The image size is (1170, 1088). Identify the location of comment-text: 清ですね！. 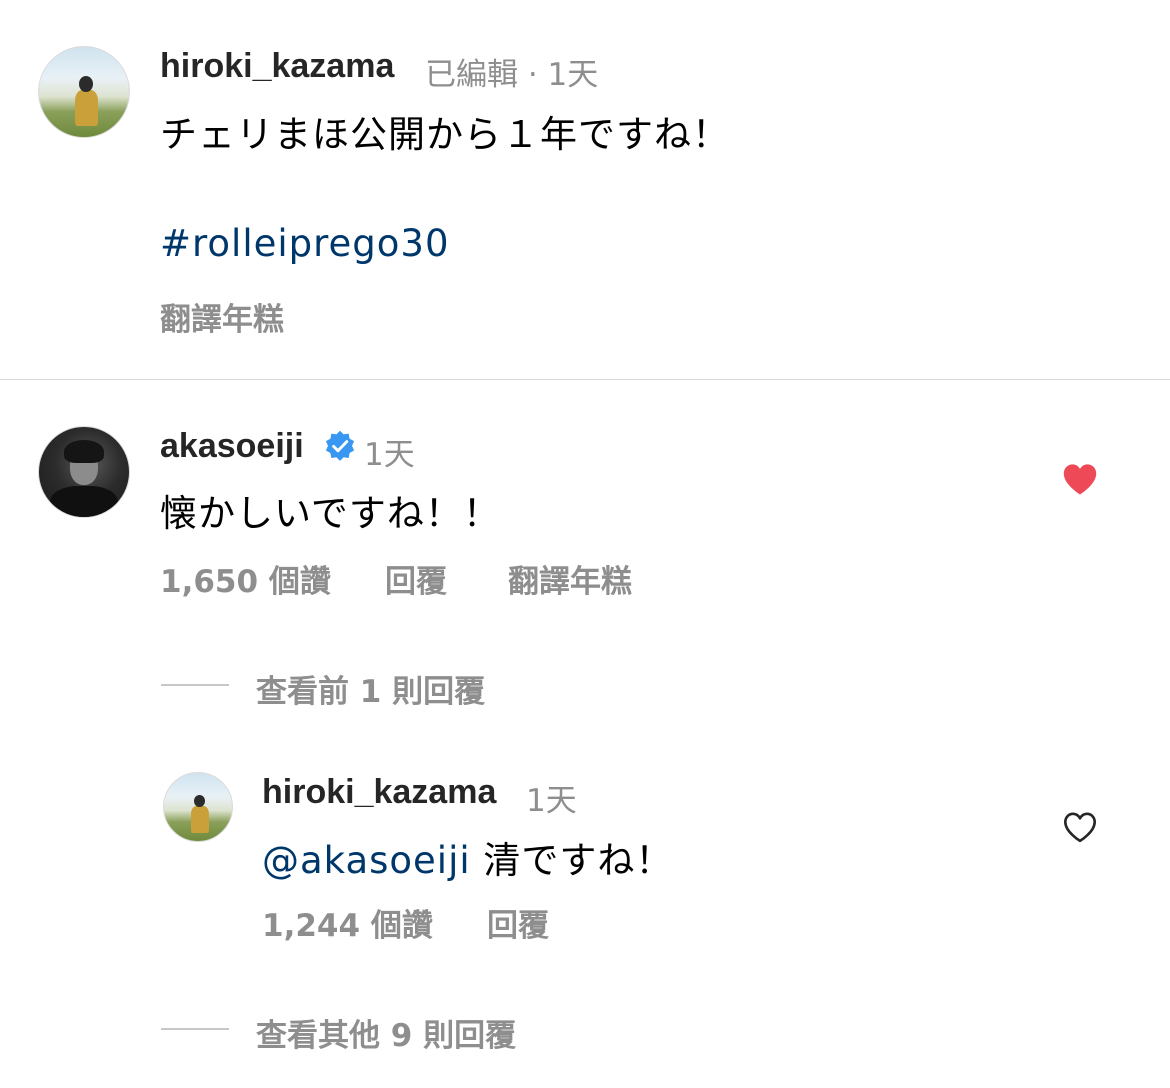
(578, 860).